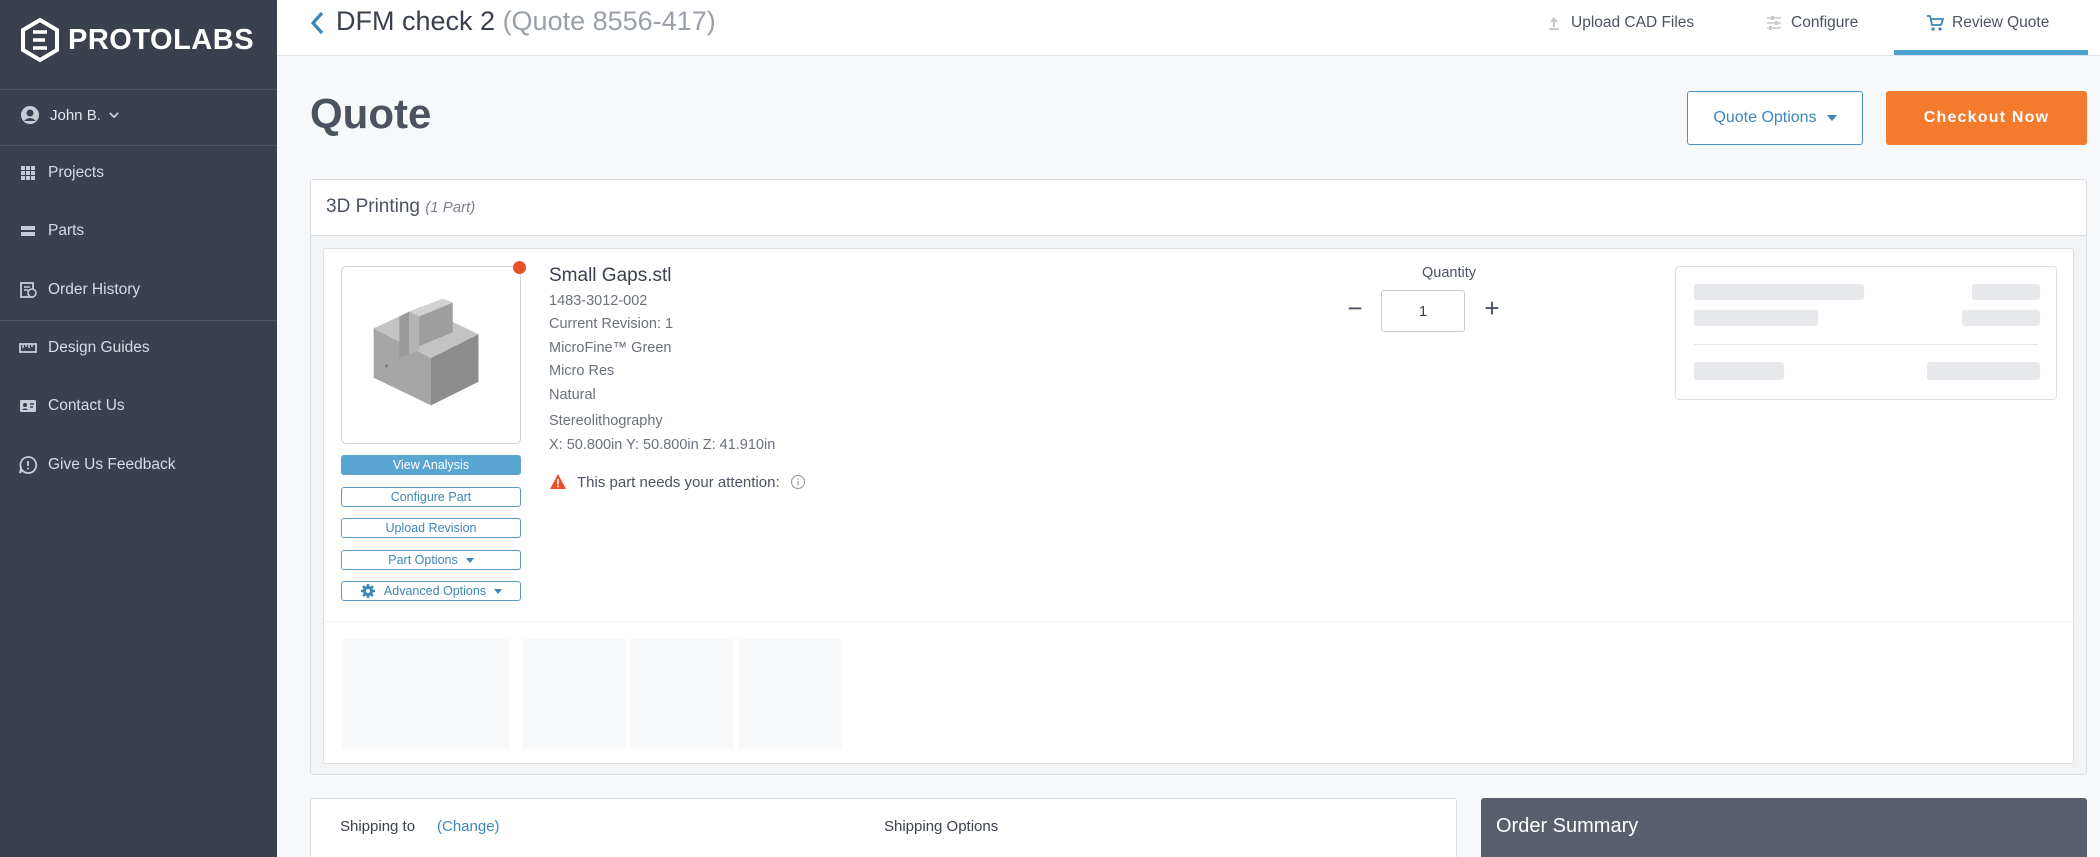 The image size is (2100, 857). I want to click on sidebar-item-label: Give Us Feedback, so click(112, 464).